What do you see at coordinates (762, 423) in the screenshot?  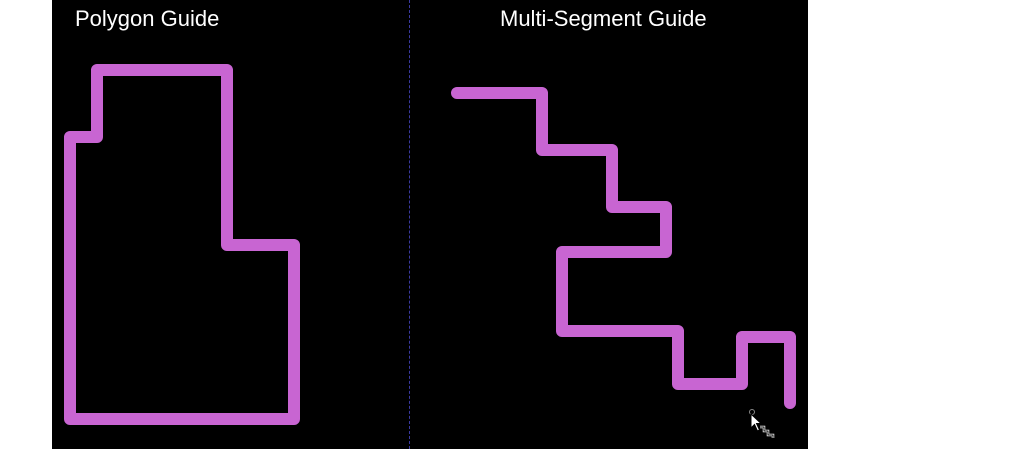 I see `multi-segment-draw-cursor-icon` at bounding box center [762, 423].